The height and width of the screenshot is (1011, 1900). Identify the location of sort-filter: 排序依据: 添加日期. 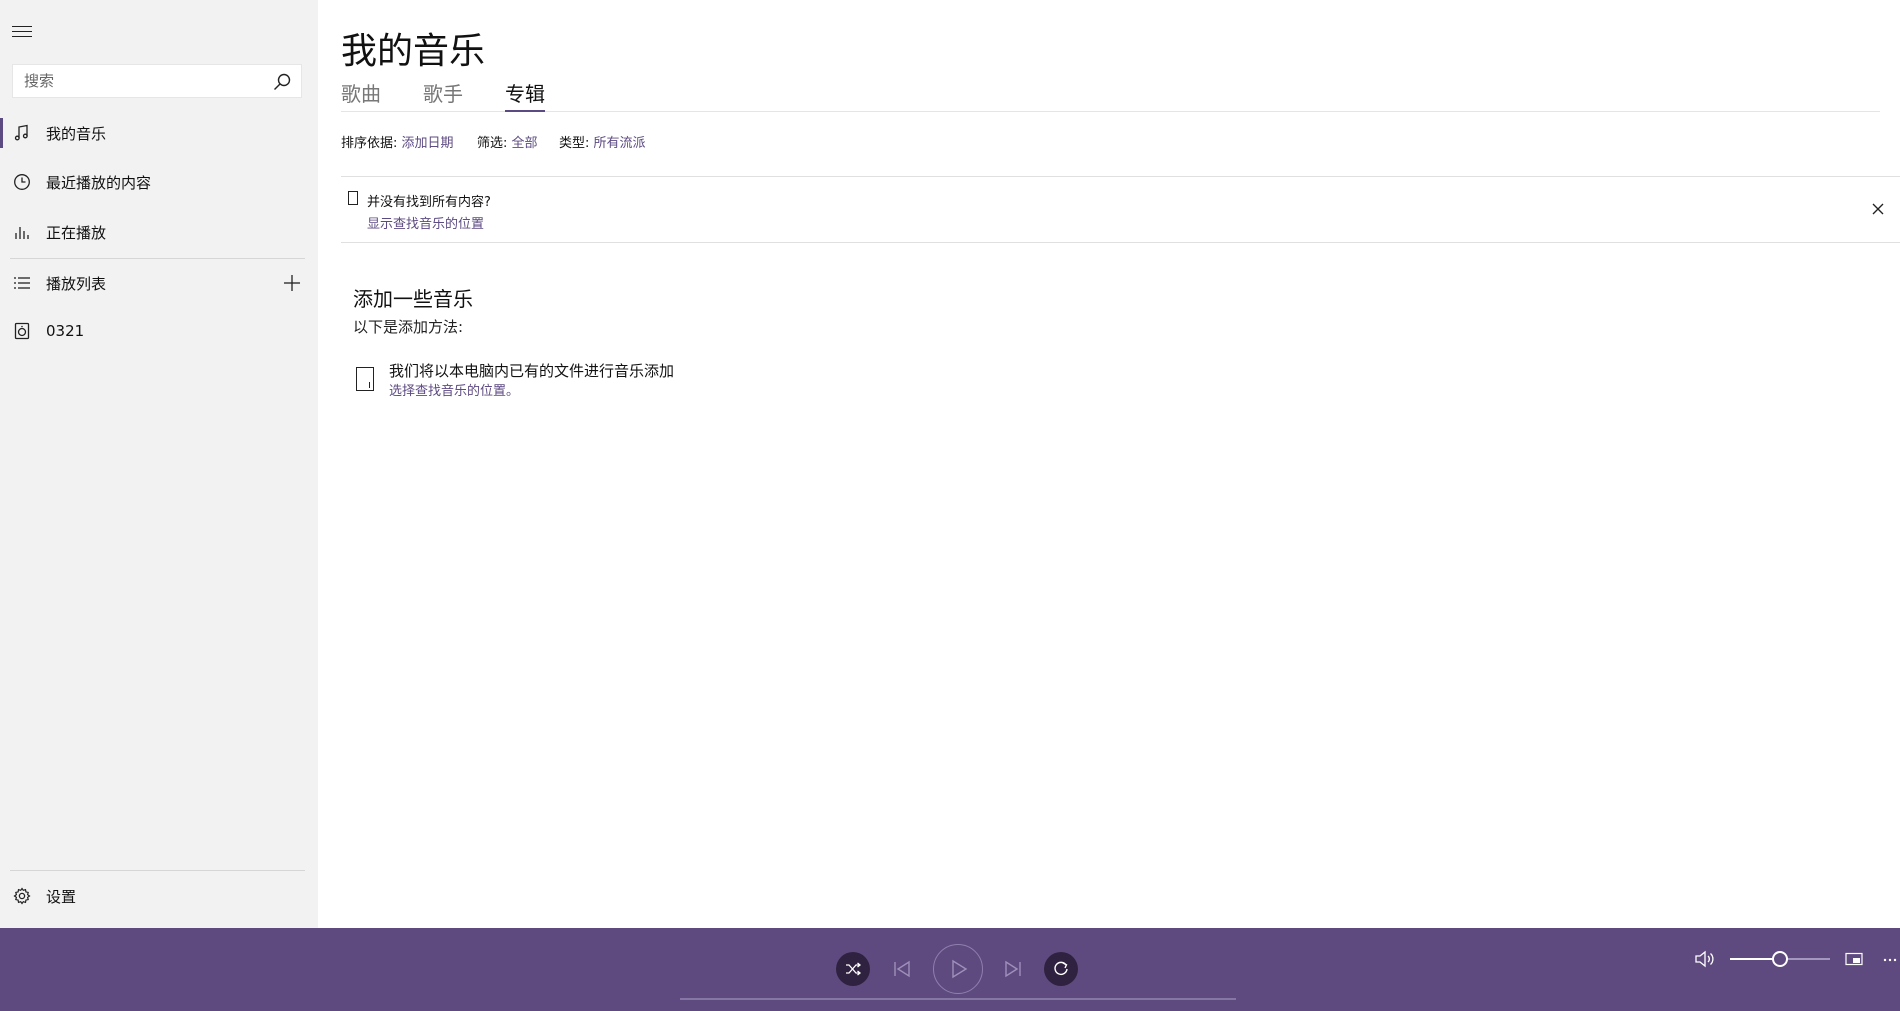
(397, 141).